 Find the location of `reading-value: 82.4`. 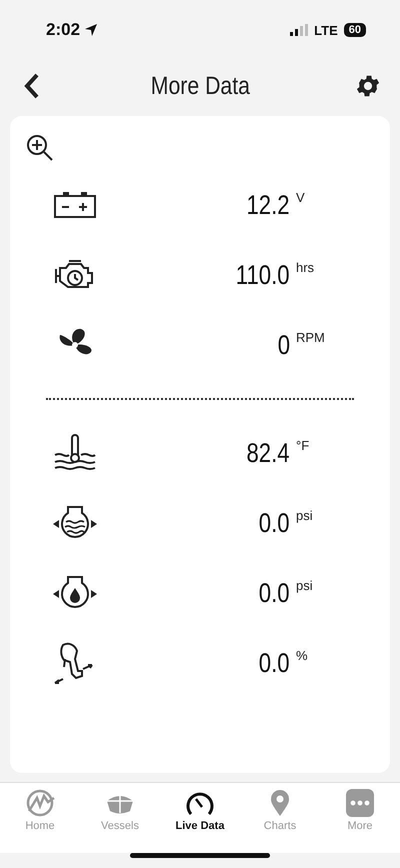

reading-value: 82.4 is located at coordinates (268, 453).